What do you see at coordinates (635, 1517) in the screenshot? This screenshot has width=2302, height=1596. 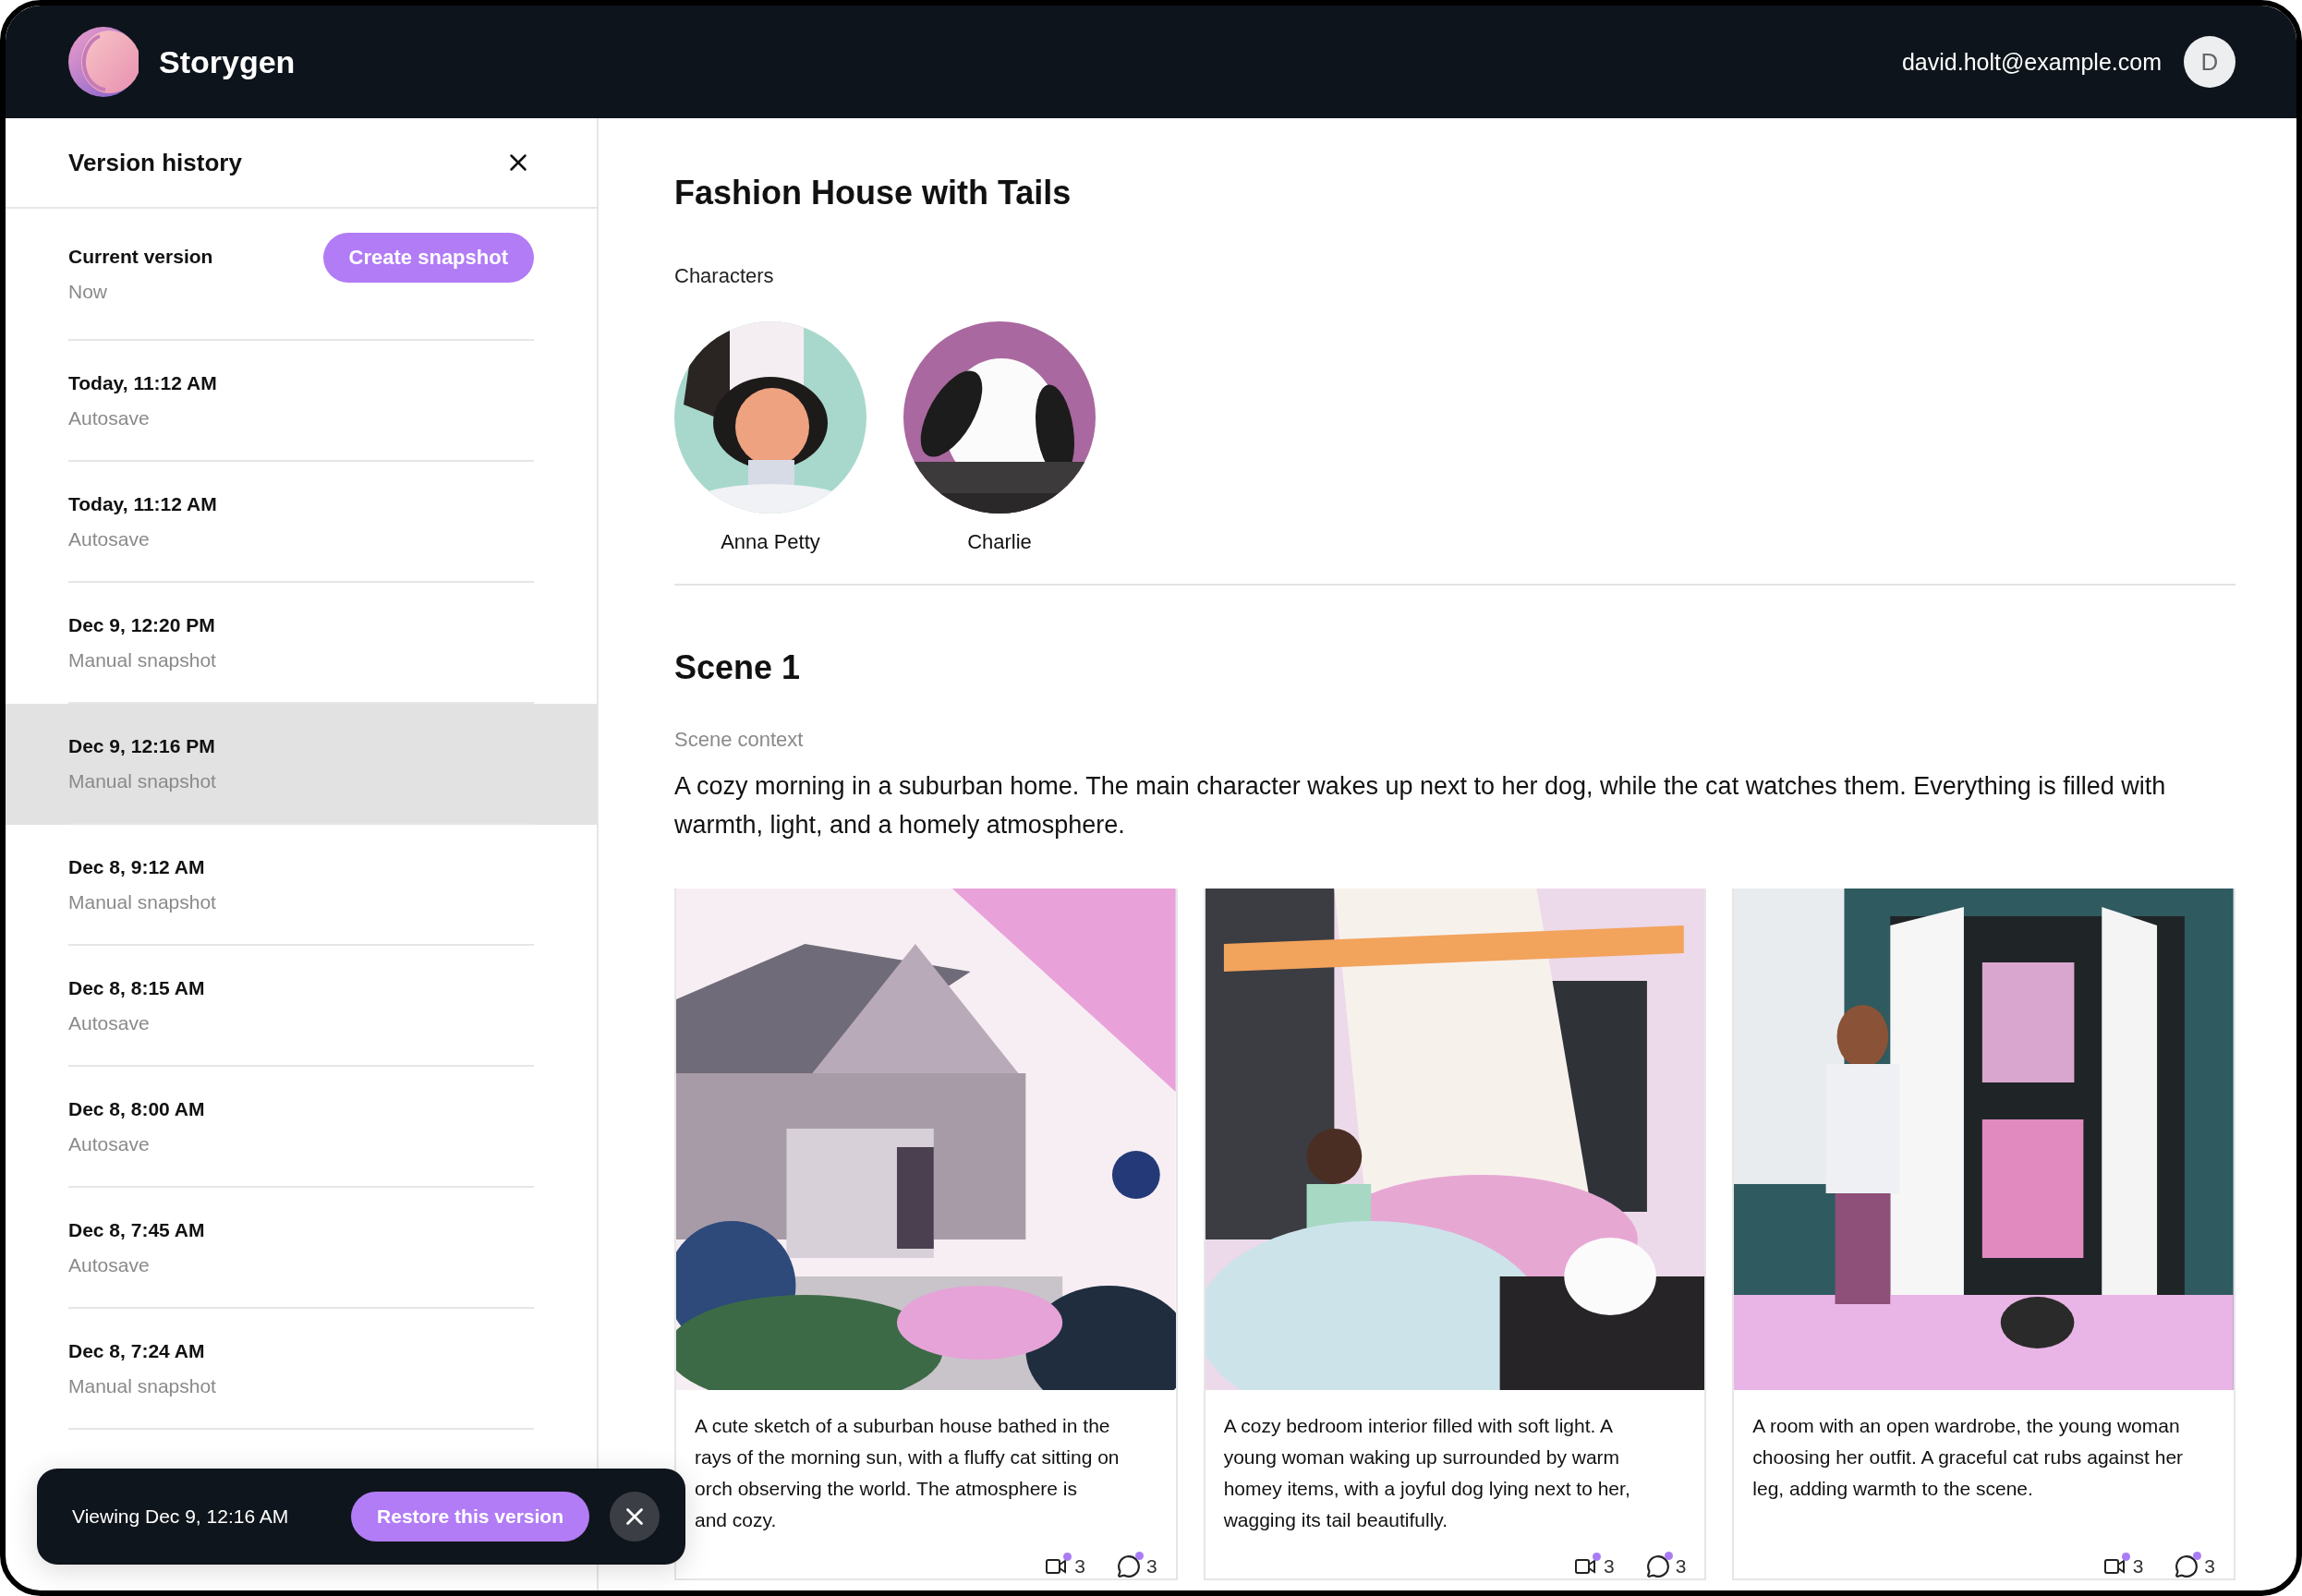 I see `close-button` at bounding box center [635, 1517].